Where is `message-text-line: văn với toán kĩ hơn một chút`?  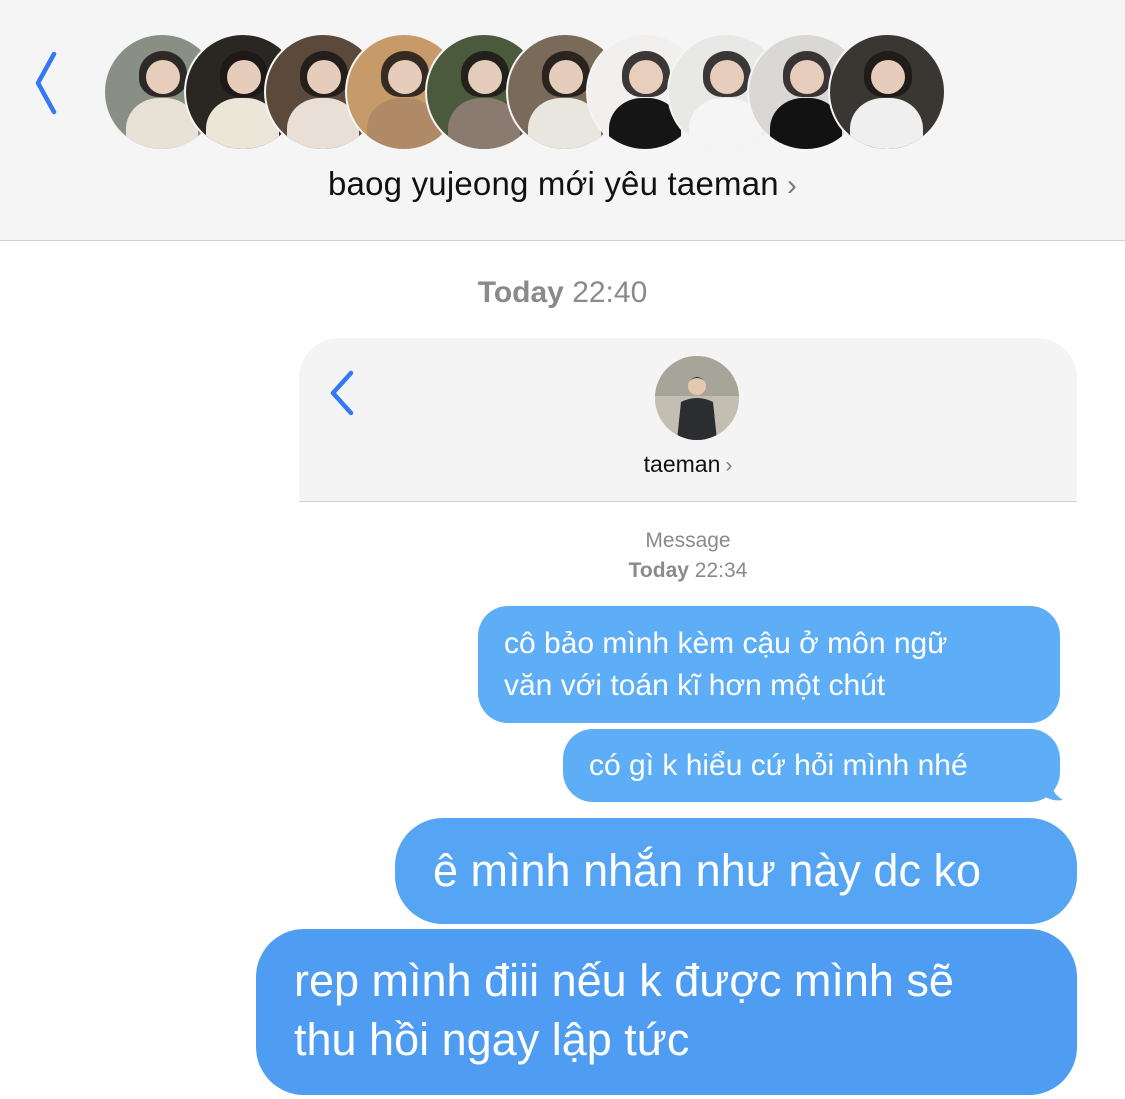
message-text-line: văn với toán kĩ hơn một chút is located at coordinates (695, 685).